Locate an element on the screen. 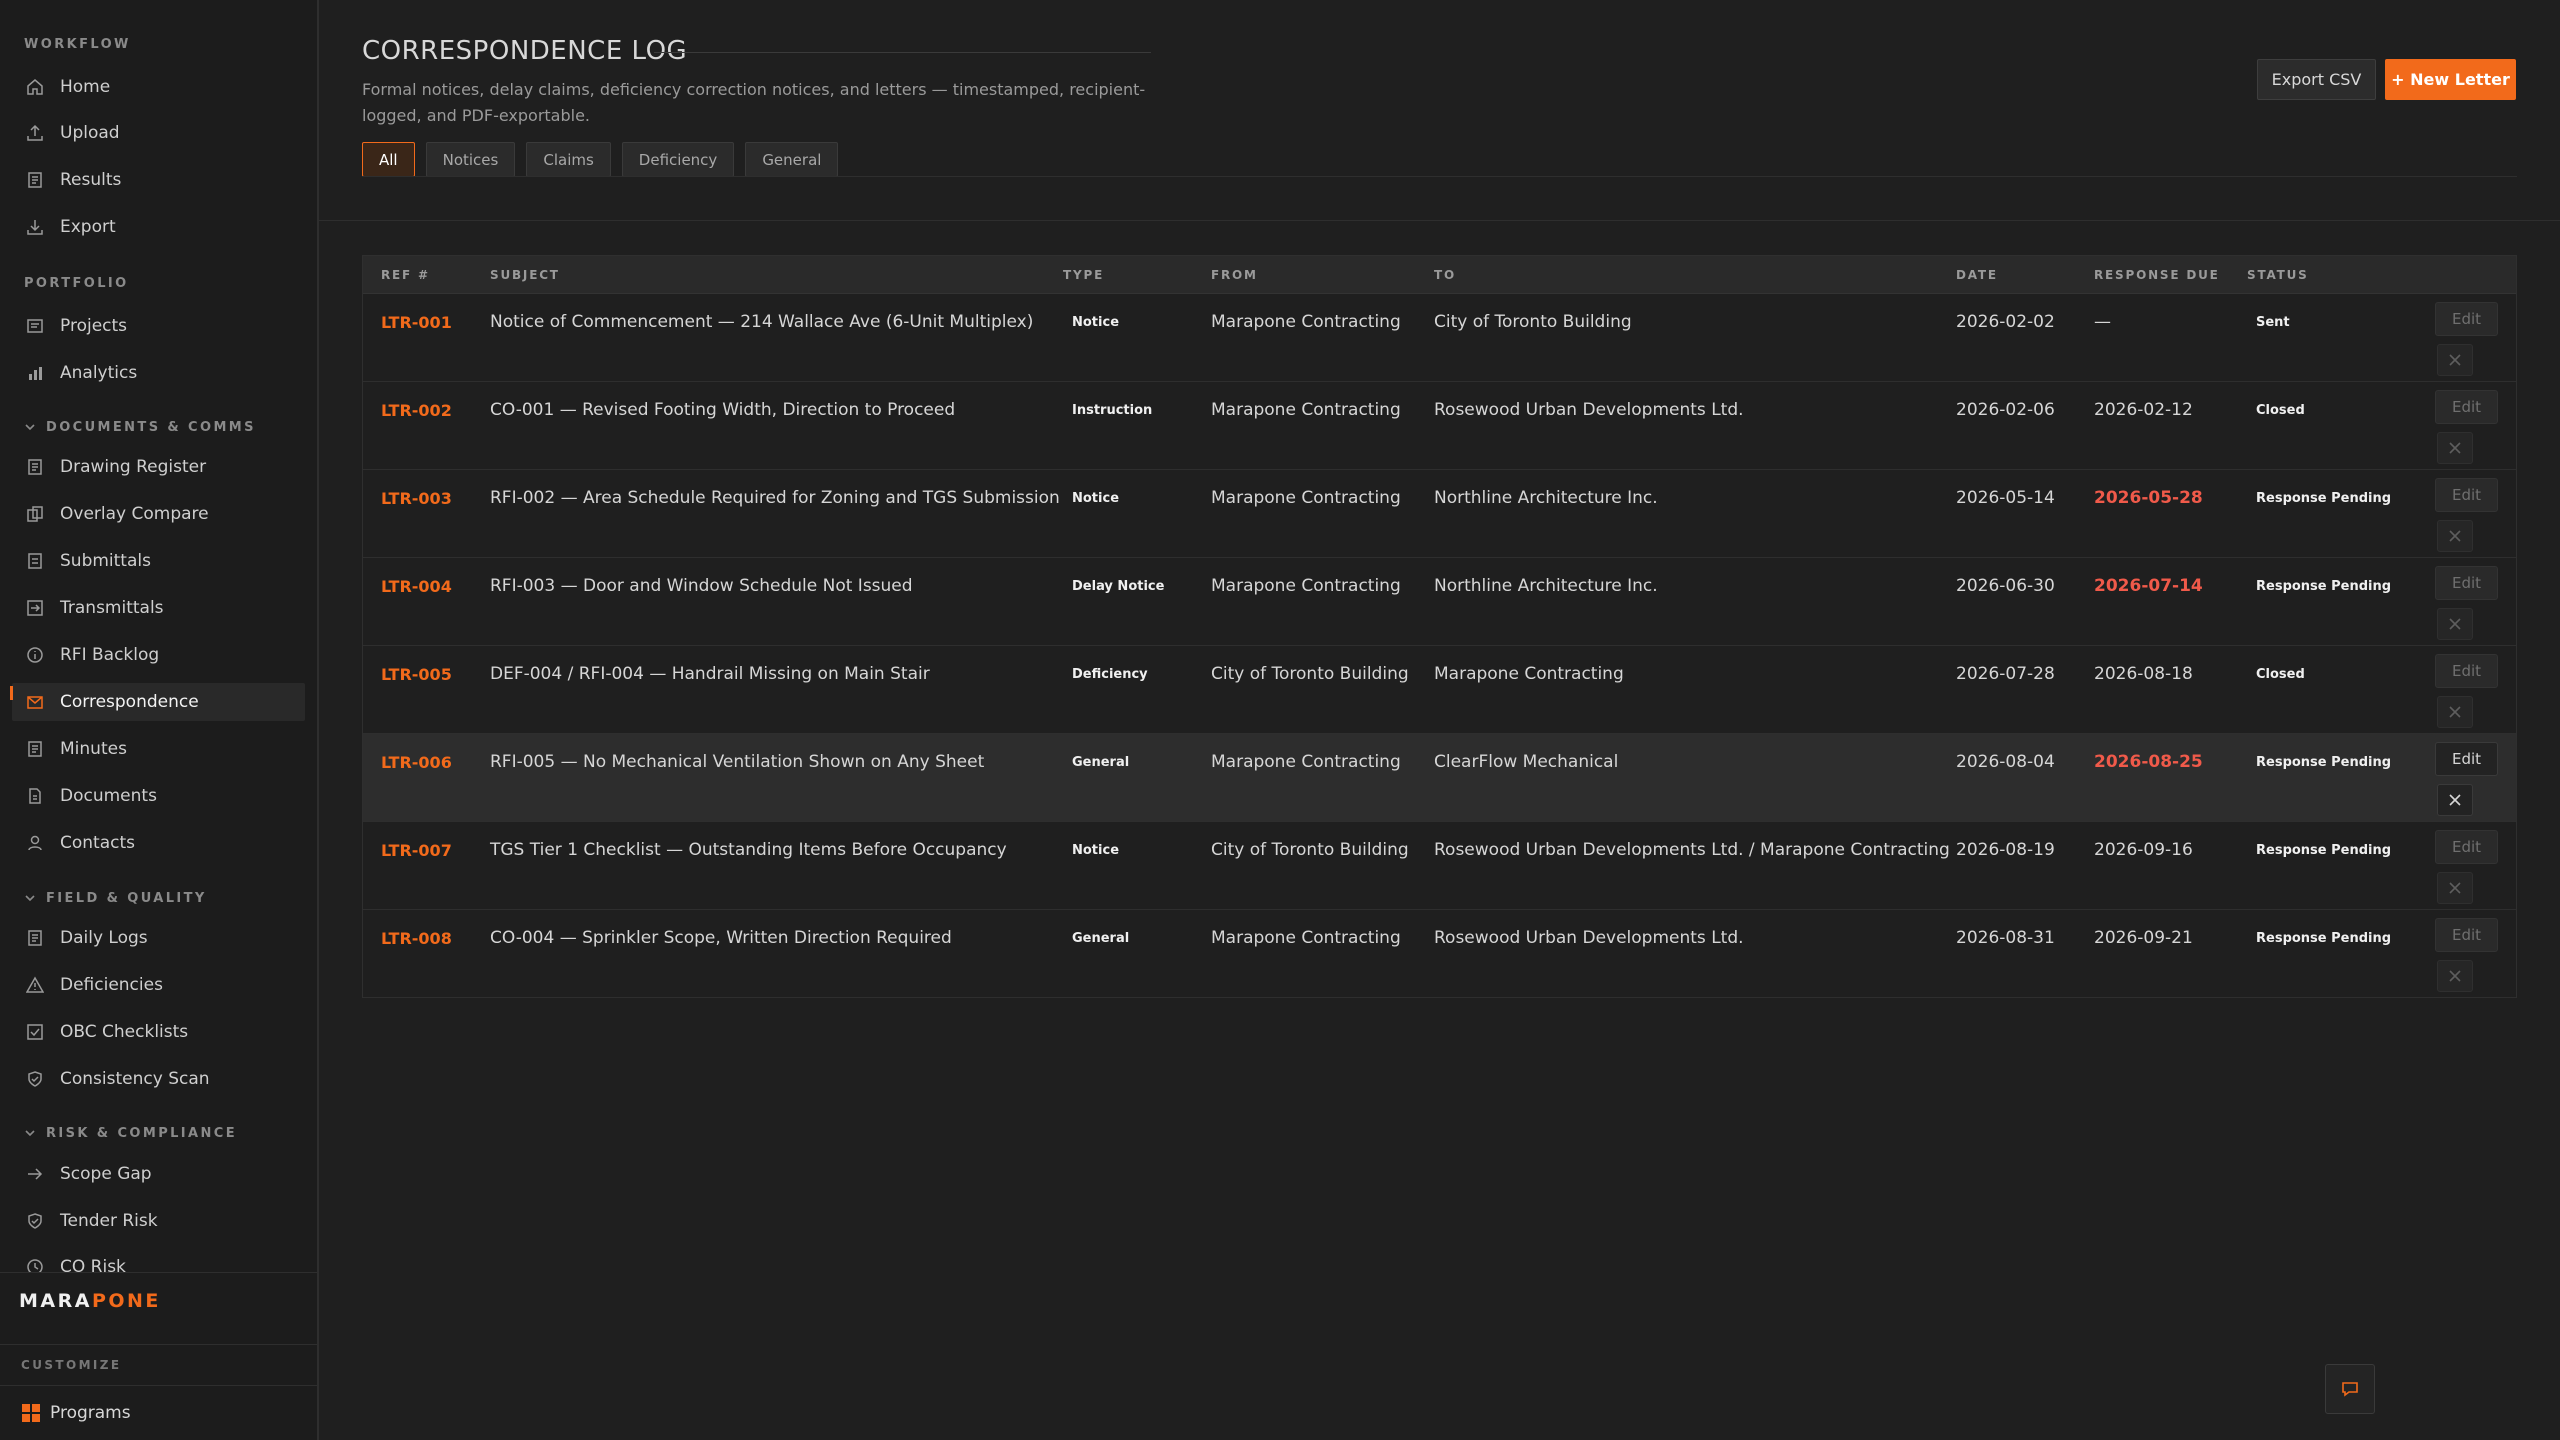 This screenshot has height=1440, width=2560. download-icon is located at coordinates (35, 227).